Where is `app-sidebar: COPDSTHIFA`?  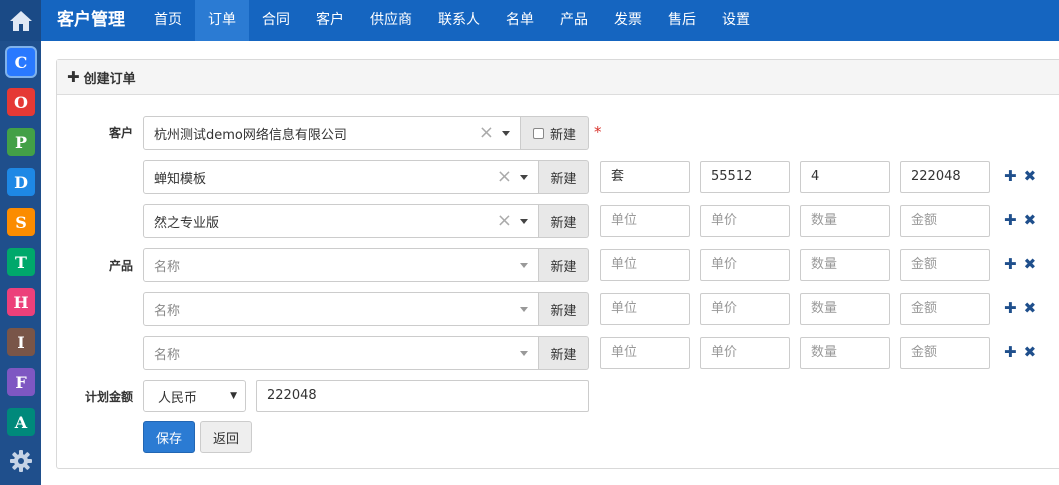
app-sidebar: COPDSTHIFA is located at coordinates (20, 263).